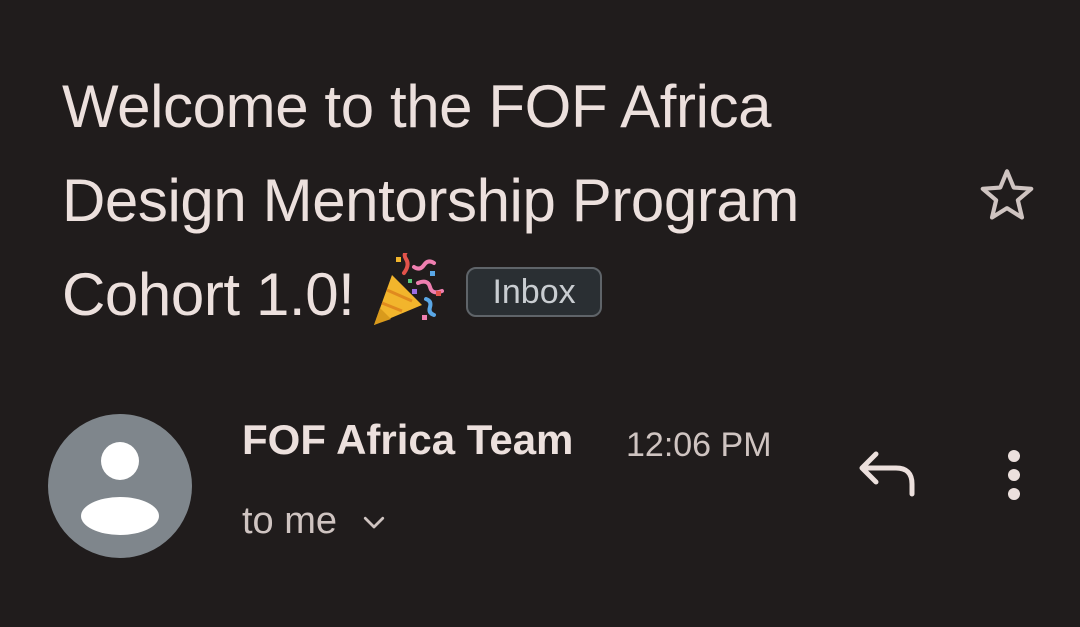 The image size is (1080, 627). I want to click on more-vert-icon, so click(1014, 475).